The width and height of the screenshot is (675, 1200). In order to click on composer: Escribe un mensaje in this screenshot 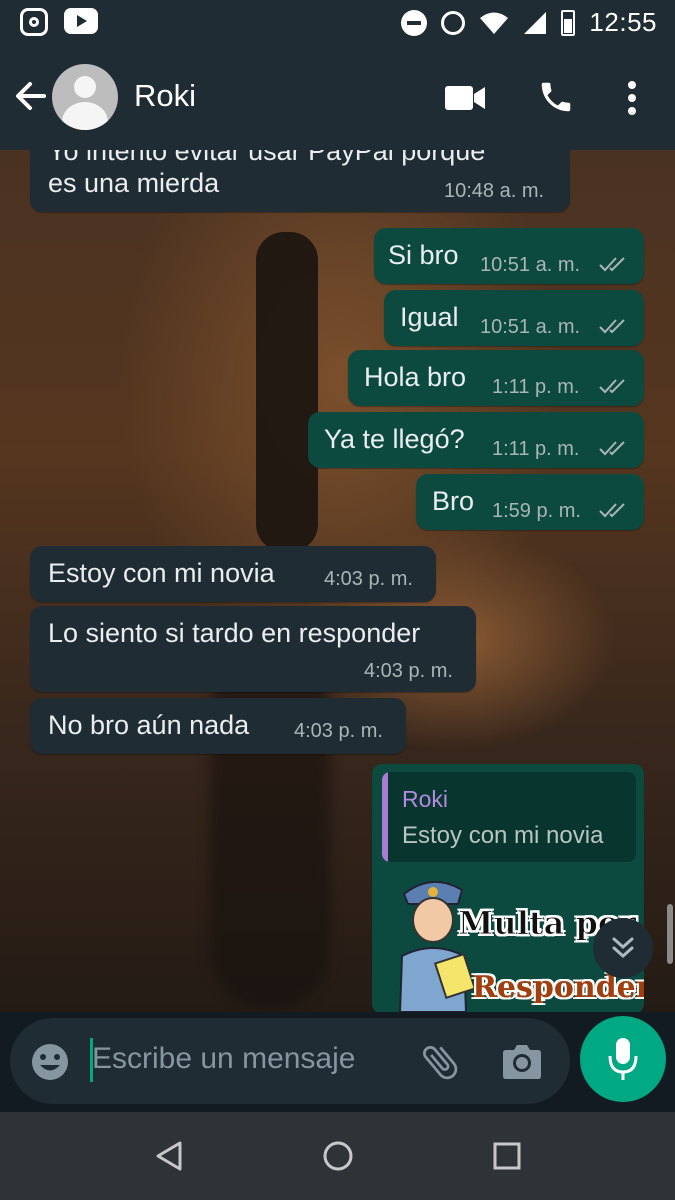, I will do `click(337, 1062)`.